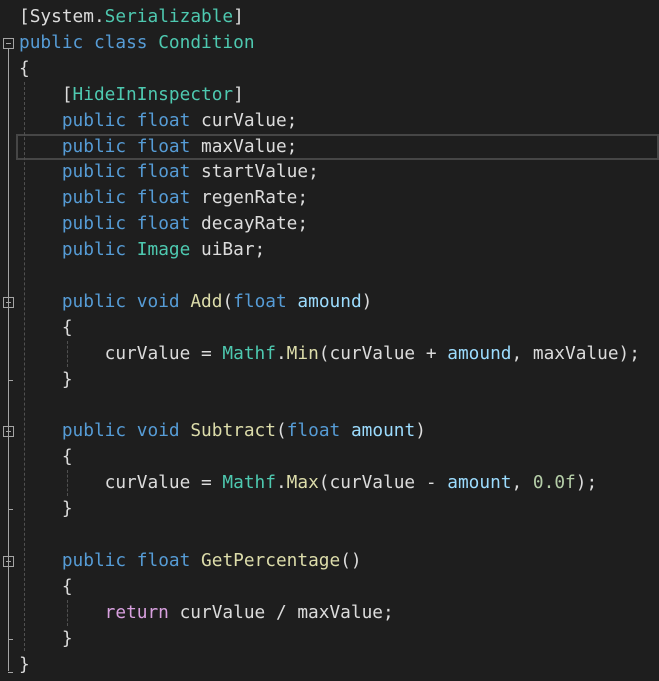 The width and height of the screenshot is (659, 681). What do you see at coordinates (158, 147) in the screenshot?
I see `code-text: public float maxValue;` at bounding box center [158, 147].